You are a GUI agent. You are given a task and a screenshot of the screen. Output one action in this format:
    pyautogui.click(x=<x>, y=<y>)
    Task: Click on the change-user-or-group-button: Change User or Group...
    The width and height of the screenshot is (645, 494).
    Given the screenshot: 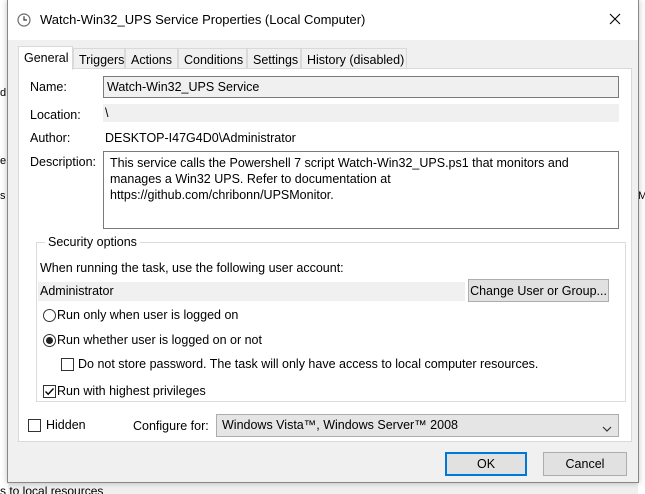 What is the action you would take?
    pyautogui.click(x=538, y=290)
    